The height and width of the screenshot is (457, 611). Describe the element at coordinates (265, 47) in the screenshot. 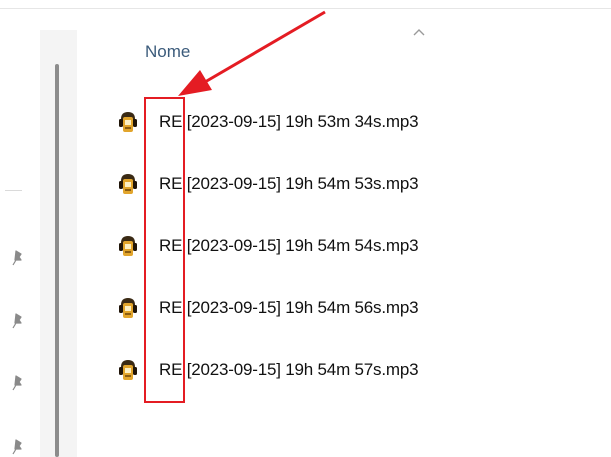

I see `annotation-arrow-shaft` at that location.